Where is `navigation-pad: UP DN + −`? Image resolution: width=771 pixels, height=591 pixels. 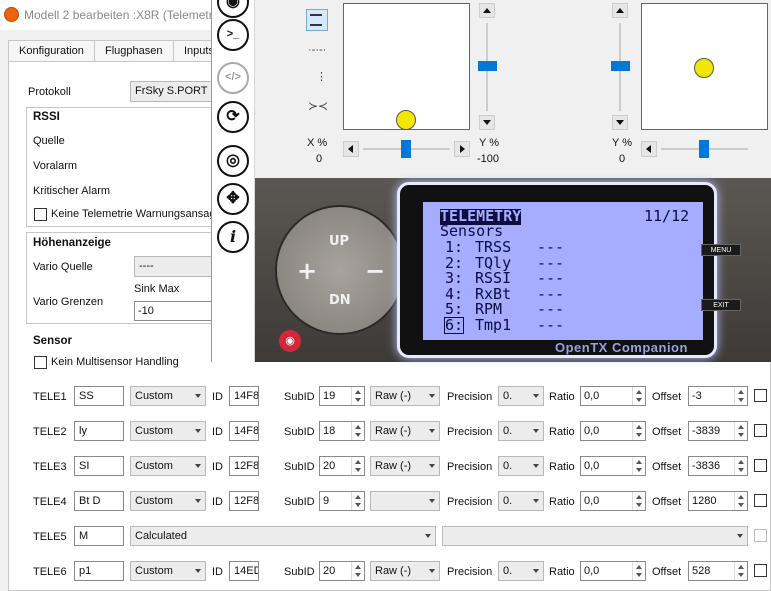 navigation-pad: UP DN + − is located at coordinates (340, 270).